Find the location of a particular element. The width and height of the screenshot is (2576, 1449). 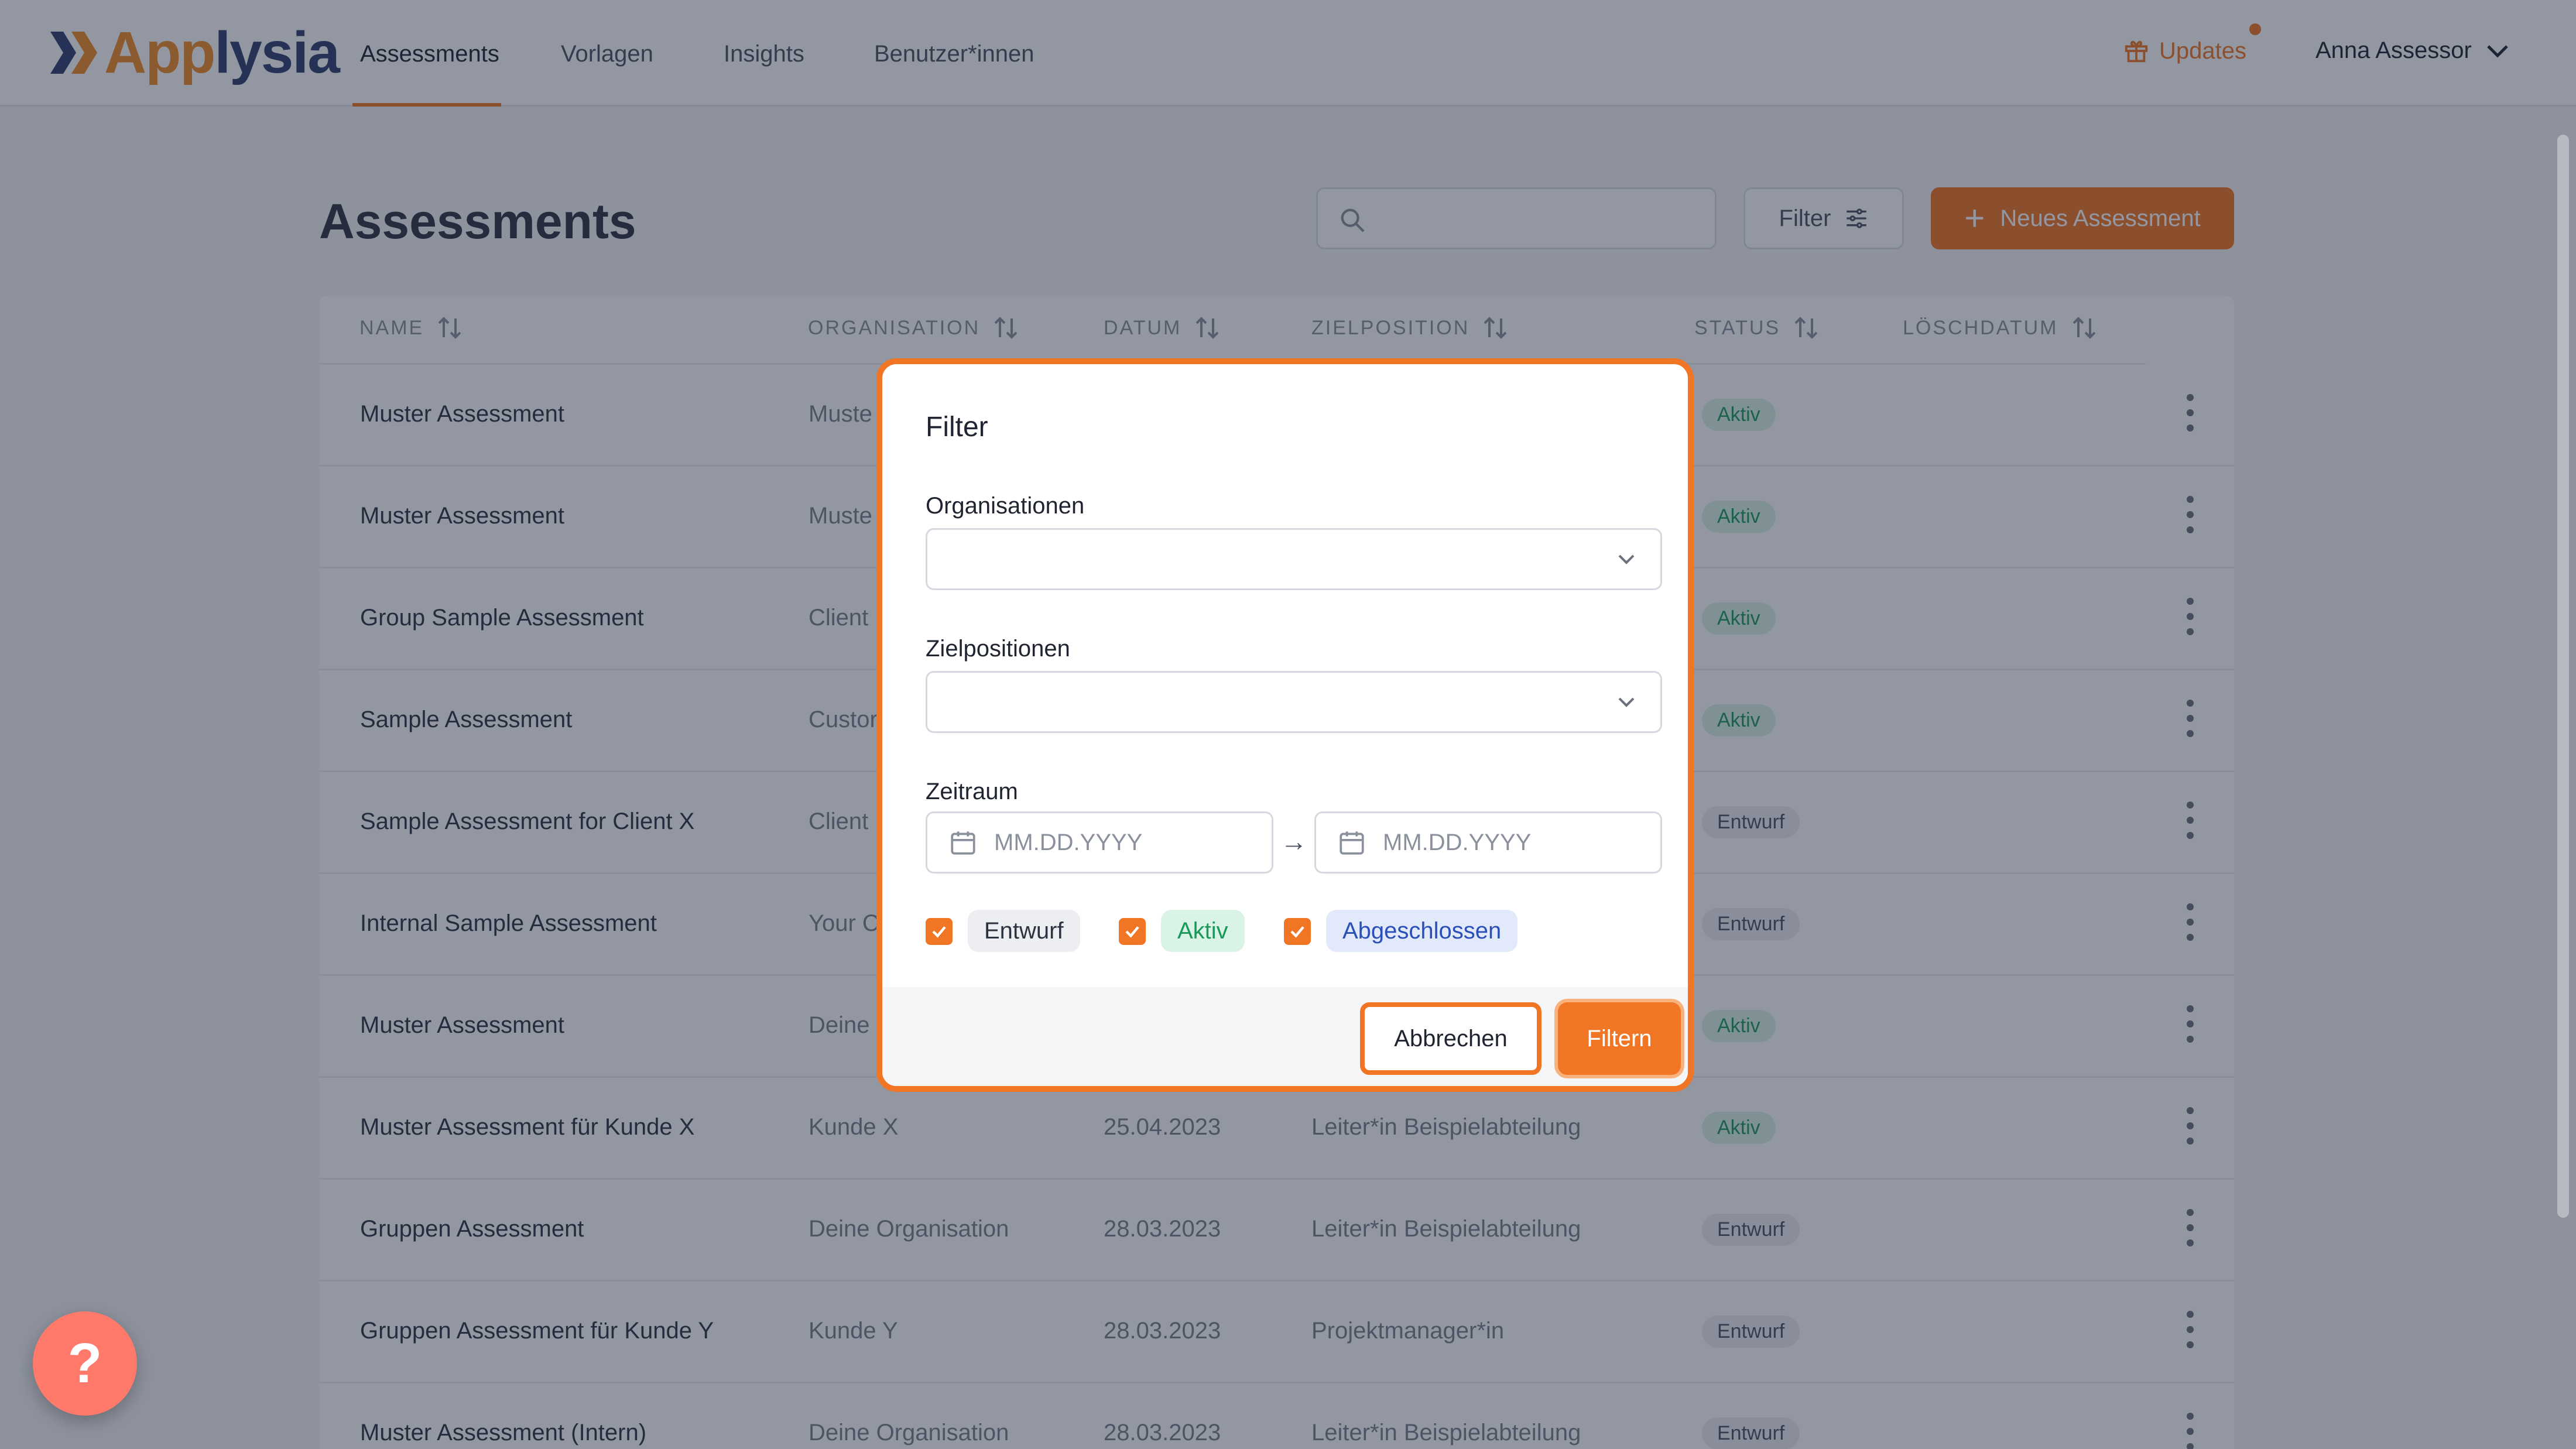

help-button: ? is located at coordinates (85, 1363).